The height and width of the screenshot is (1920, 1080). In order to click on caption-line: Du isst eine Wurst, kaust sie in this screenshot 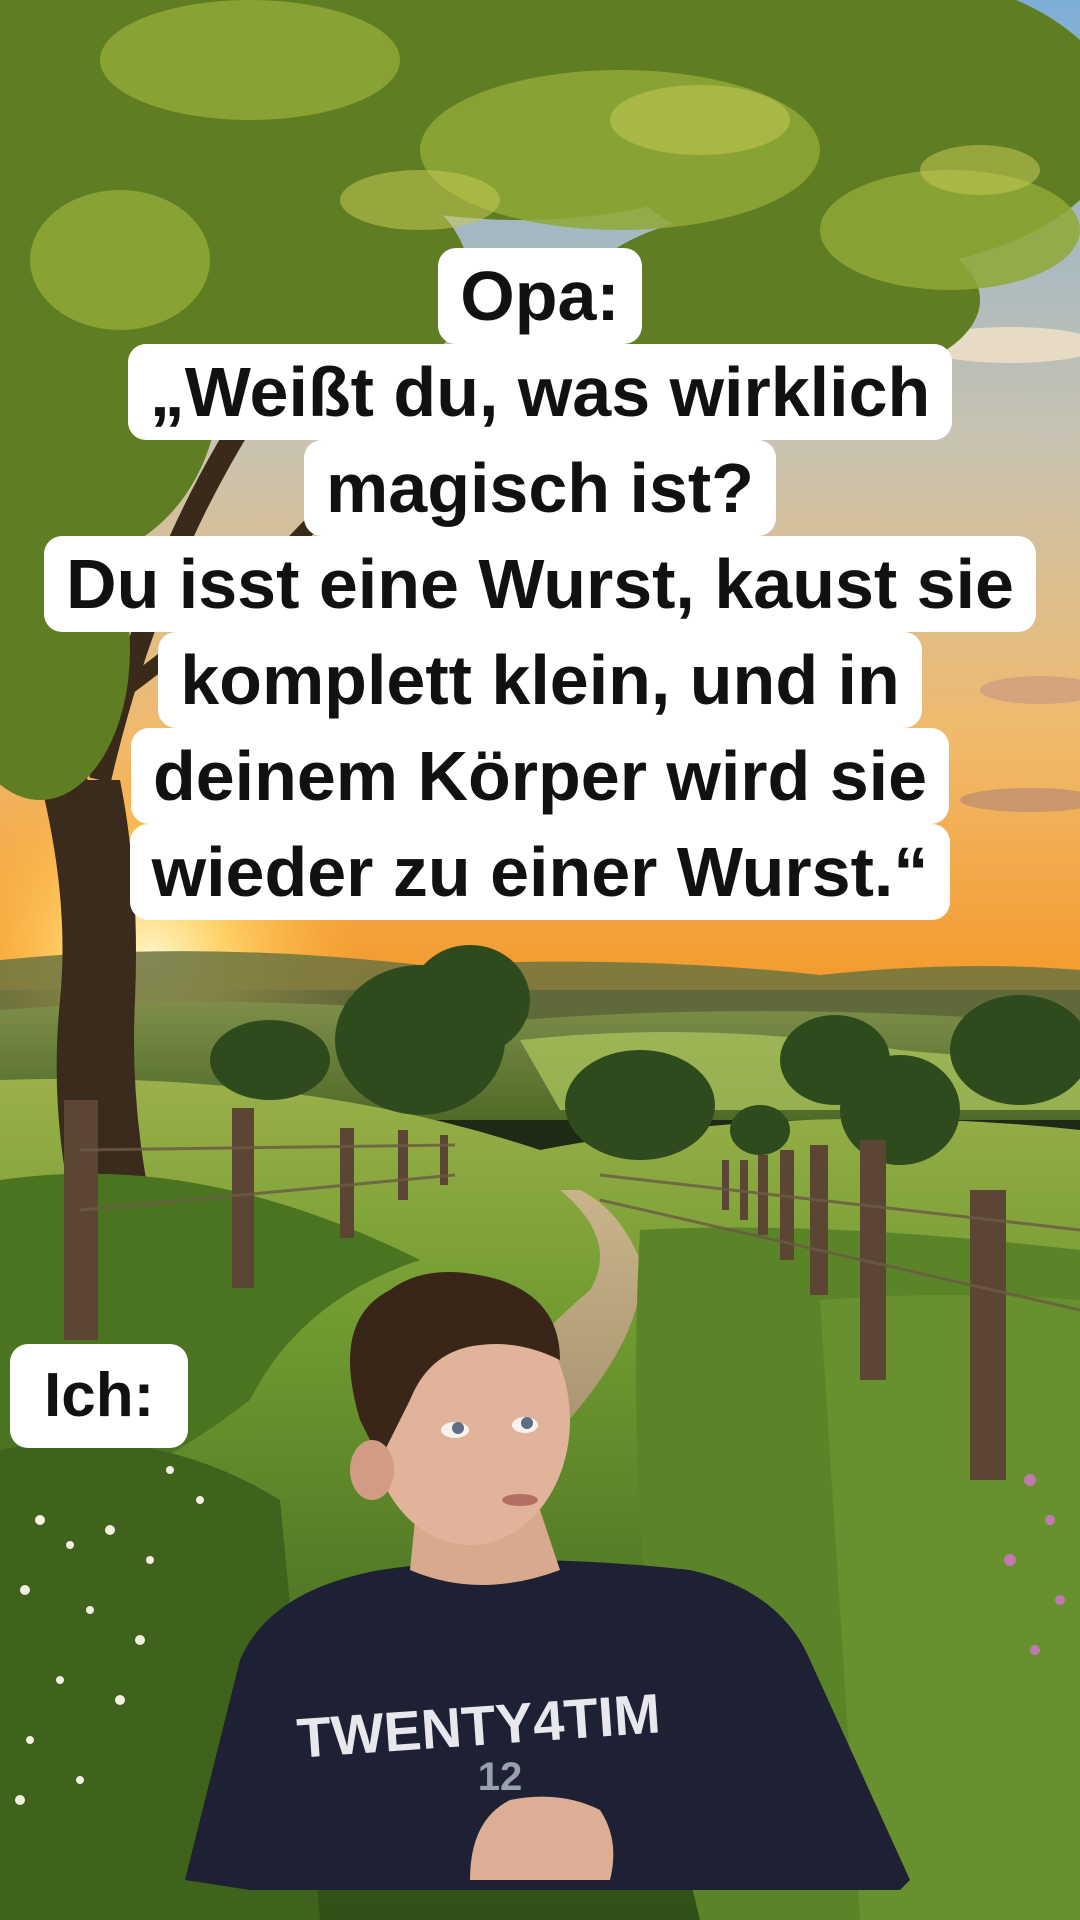, I will do `click(540, 584)`.